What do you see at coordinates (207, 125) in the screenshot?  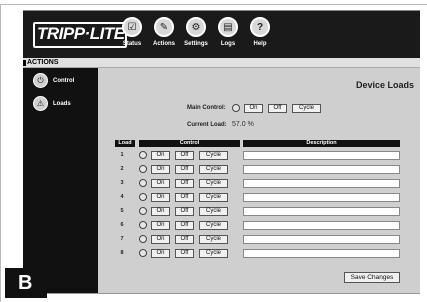 I see `current-load-label: Current Load:` at bounding box center [207, 125].